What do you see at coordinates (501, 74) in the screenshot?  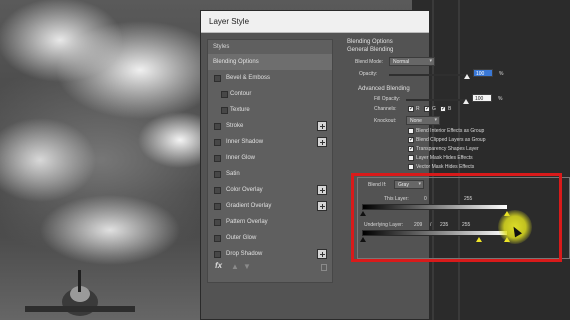 I see `opacity-unit: %` at bounding box center [501, 74].